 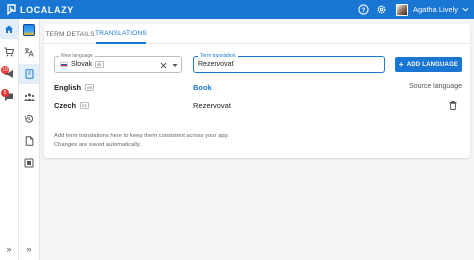 I want to click on language-row-czech: Czech cs, so click(x=71, y=105).